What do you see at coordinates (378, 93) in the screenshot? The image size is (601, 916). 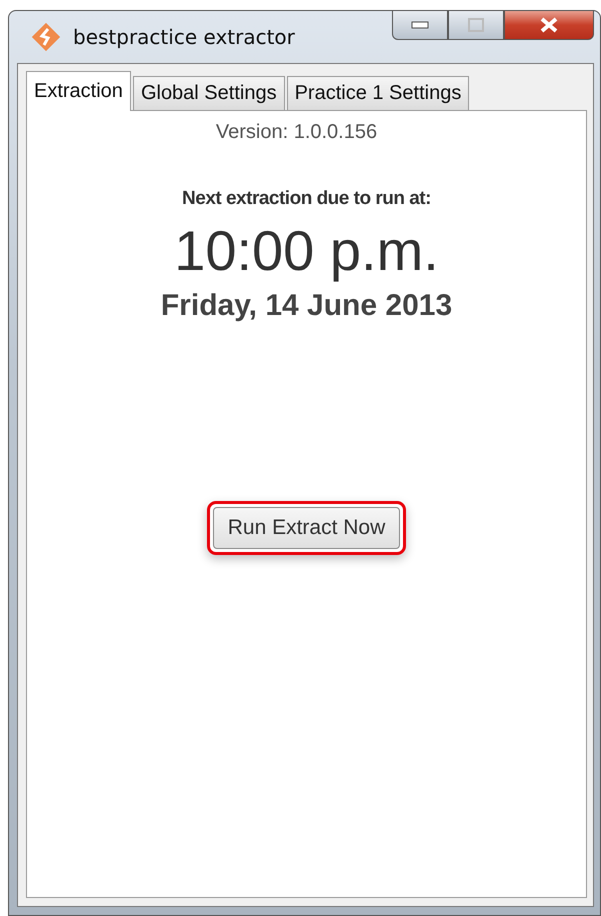 I see `tab: Practice 1 Settings` at bounding box center [378, 93].